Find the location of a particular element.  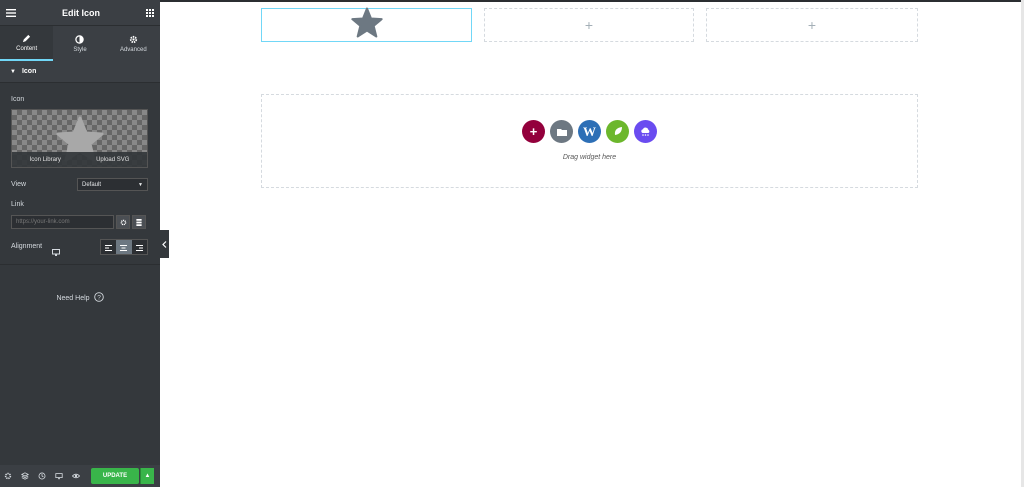

add-section-buttons: + W is located at coordinates (589, 131).